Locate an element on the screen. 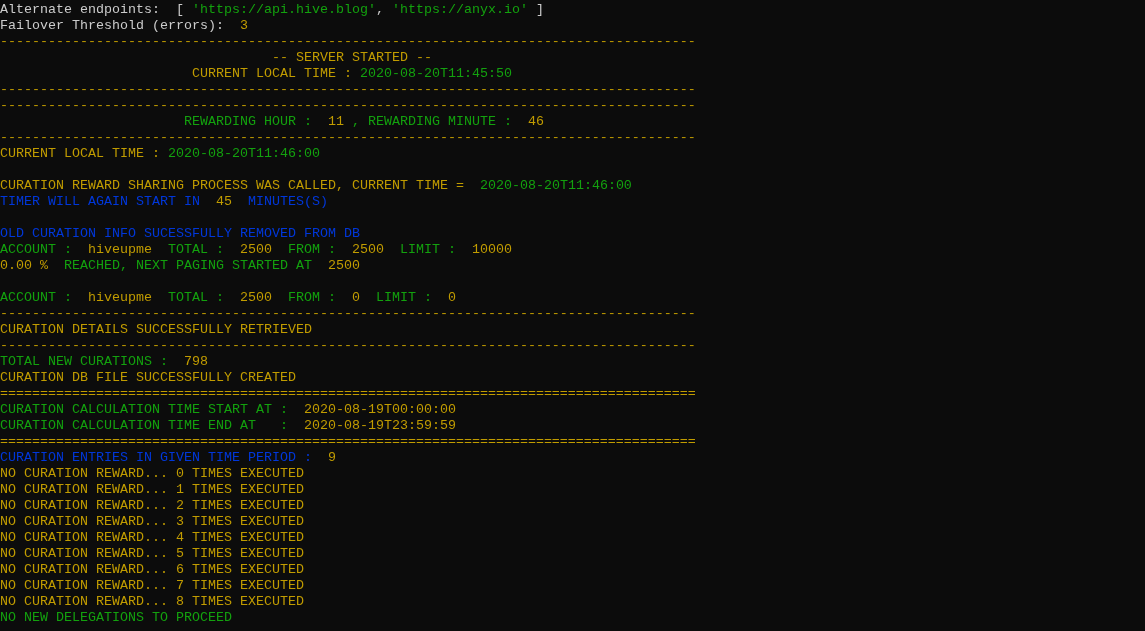 The image size is (1145, 631). output-text: 46 is located at coordinates (535, 121).